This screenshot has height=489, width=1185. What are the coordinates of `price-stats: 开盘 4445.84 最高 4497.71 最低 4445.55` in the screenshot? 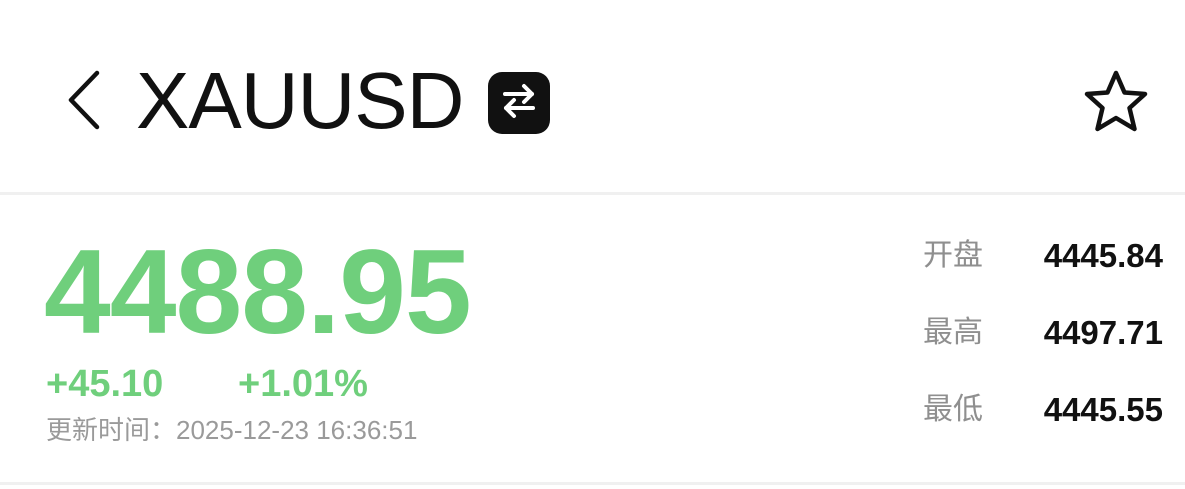 It's located at (1043, 351).